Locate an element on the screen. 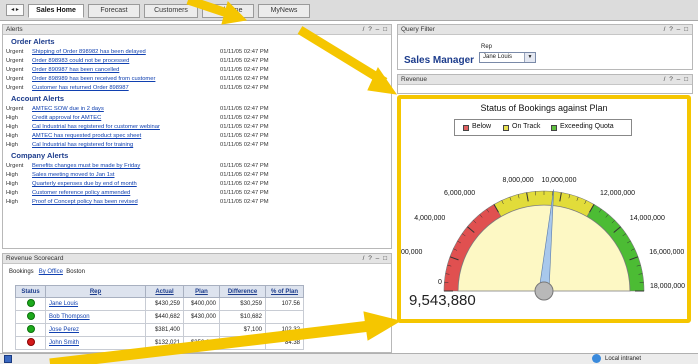 This screenshot has height=364, width=698. plan-cell: $430,000 is located at coordinates (201, 317).